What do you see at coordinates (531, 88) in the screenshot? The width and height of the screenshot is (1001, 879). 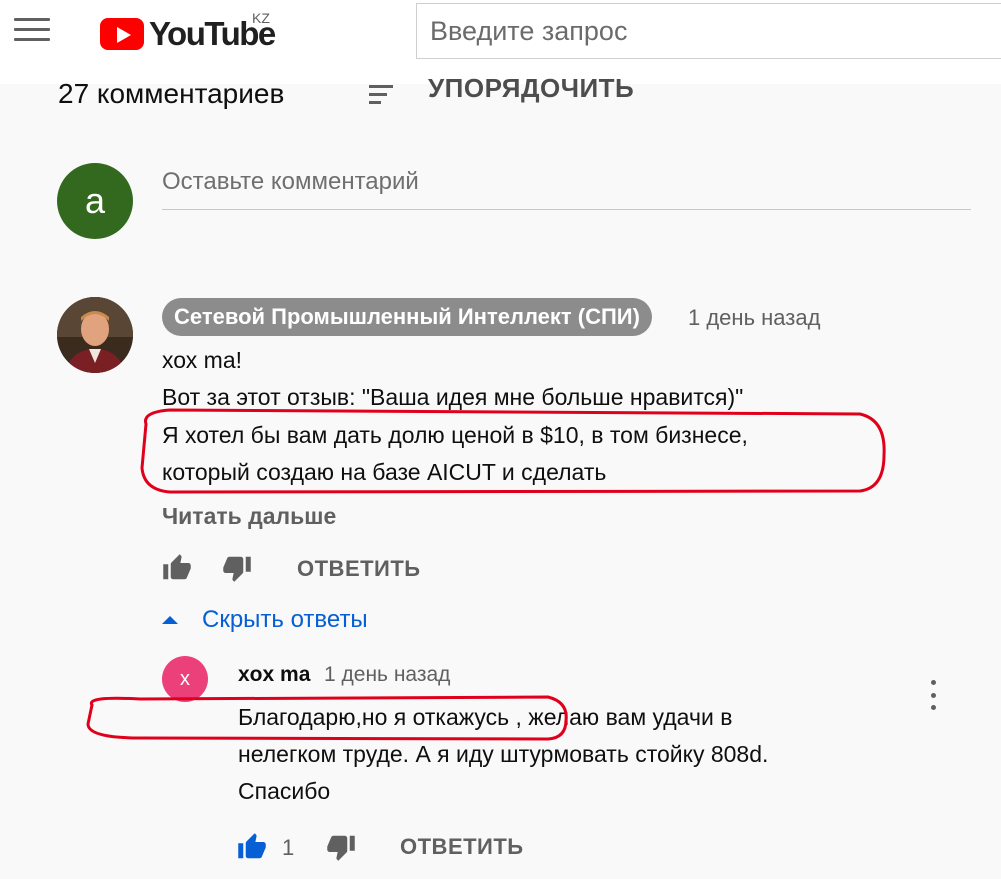 I see `sort-button: УПОРЯДОЧИТЬ` at bounding box center [531, 88].